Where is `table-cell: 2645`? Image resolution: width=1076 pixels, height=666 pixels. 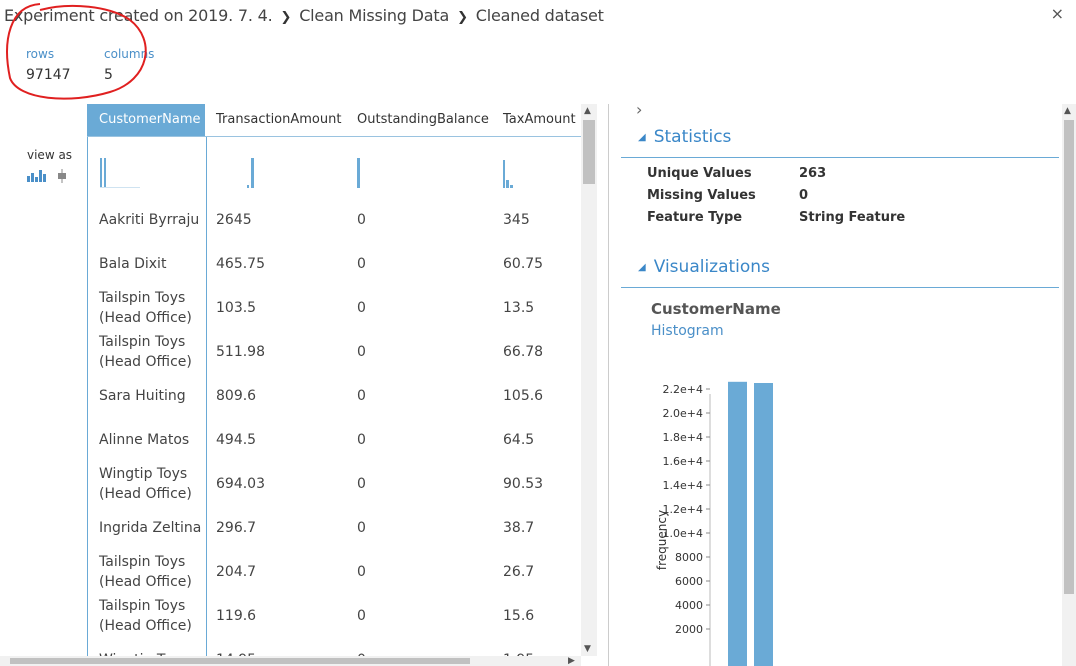
table-cell: 2645 is located at coordinates (234, 220).